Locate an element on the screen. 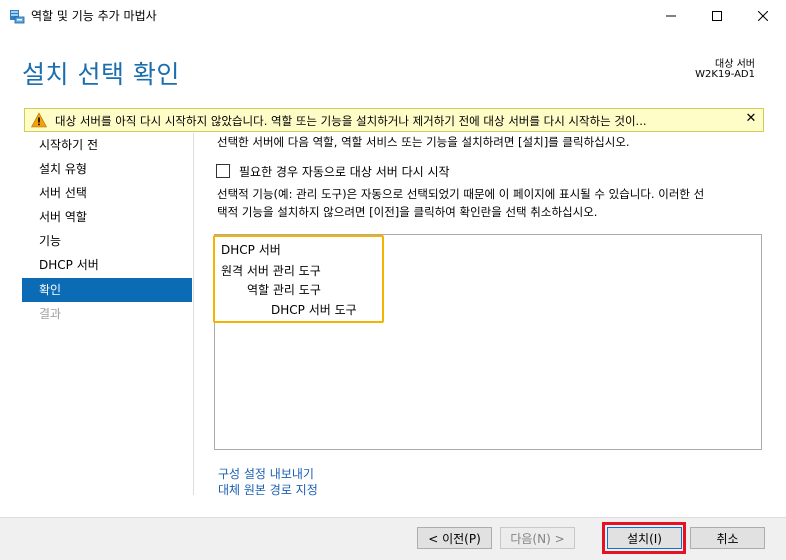  minimize-icon is located at coordinates (671, 15).